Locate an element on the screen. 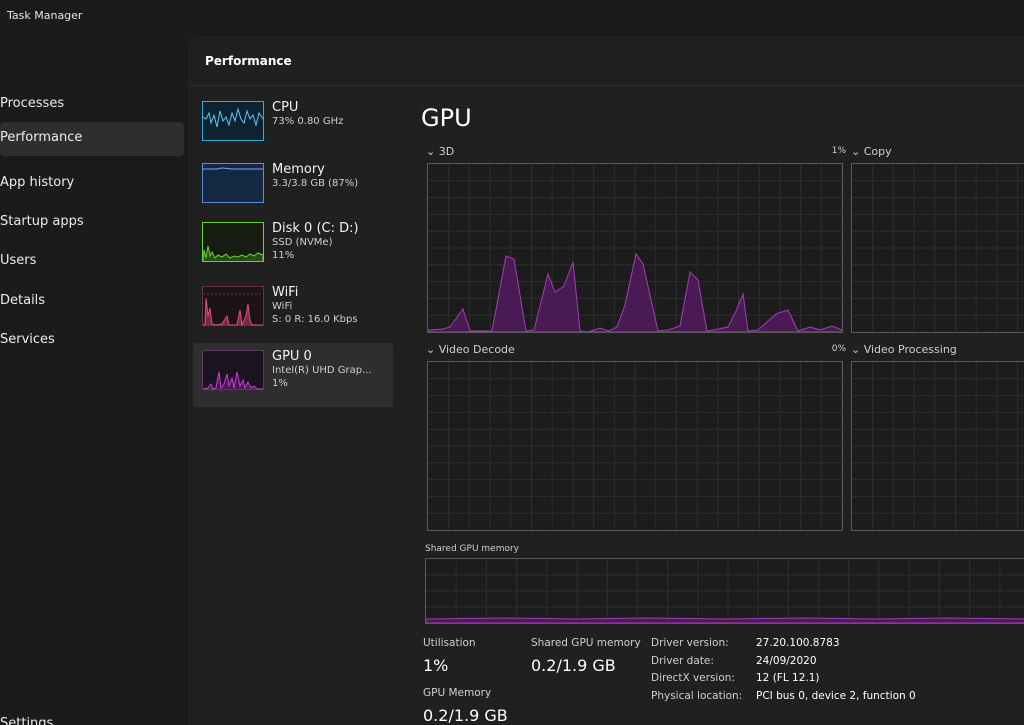 This screenshot has width=1024, height=725. device-cpu: CPU 73% 0.80 GHz is located at coordinates (293, 126).